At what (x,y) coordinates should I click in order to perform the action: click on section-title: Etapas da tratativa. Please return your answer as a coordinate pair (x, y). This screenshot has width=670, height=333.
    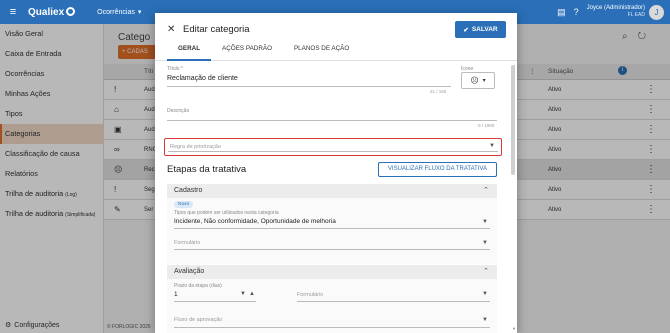
    Looking at the image, I should click on (207, 169).